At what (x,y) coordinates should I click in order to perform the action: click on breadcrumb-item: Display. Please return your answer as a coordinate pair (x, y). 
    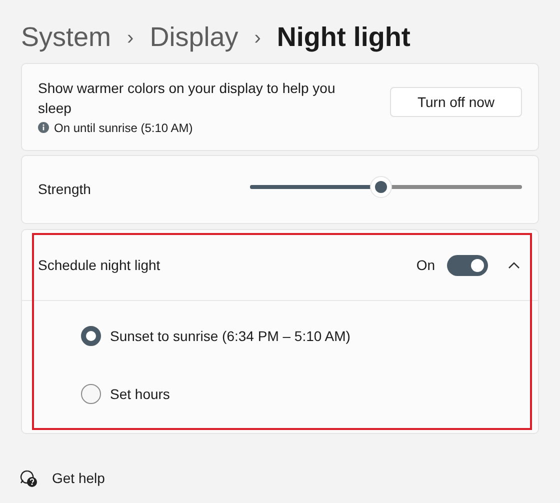
    Looking at the image, I should click on (194, 37).